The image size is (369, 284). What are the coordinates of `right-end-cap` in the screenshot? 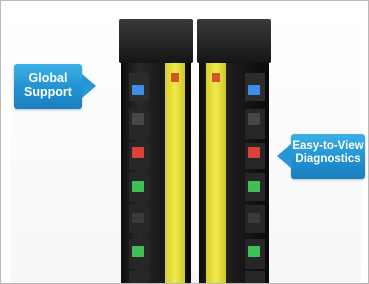 It's located at (234, 41).